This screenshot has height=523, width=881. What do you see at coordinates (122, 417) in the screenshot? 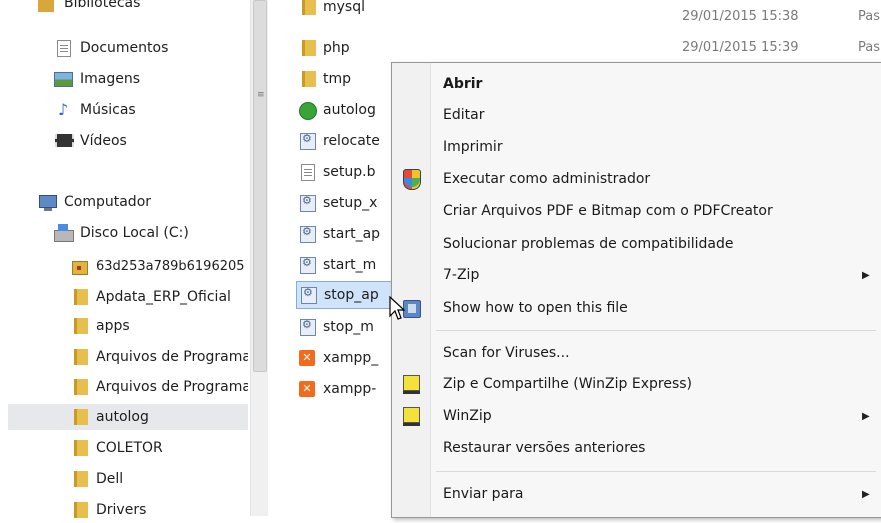
I see `nav-item-label: autolog` at bounding box center [122, 417].